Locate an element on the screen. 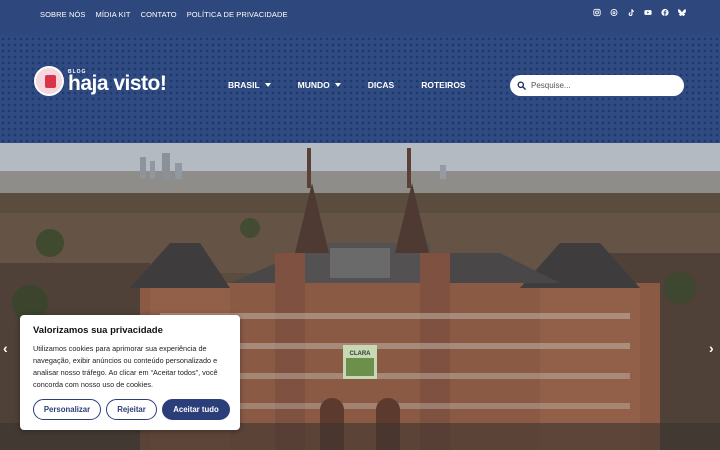 Image resolution: width=720 pixels, height=450 pixels. top-link-sobre: SOBRE NÓS is located at coordinates (63, 14).